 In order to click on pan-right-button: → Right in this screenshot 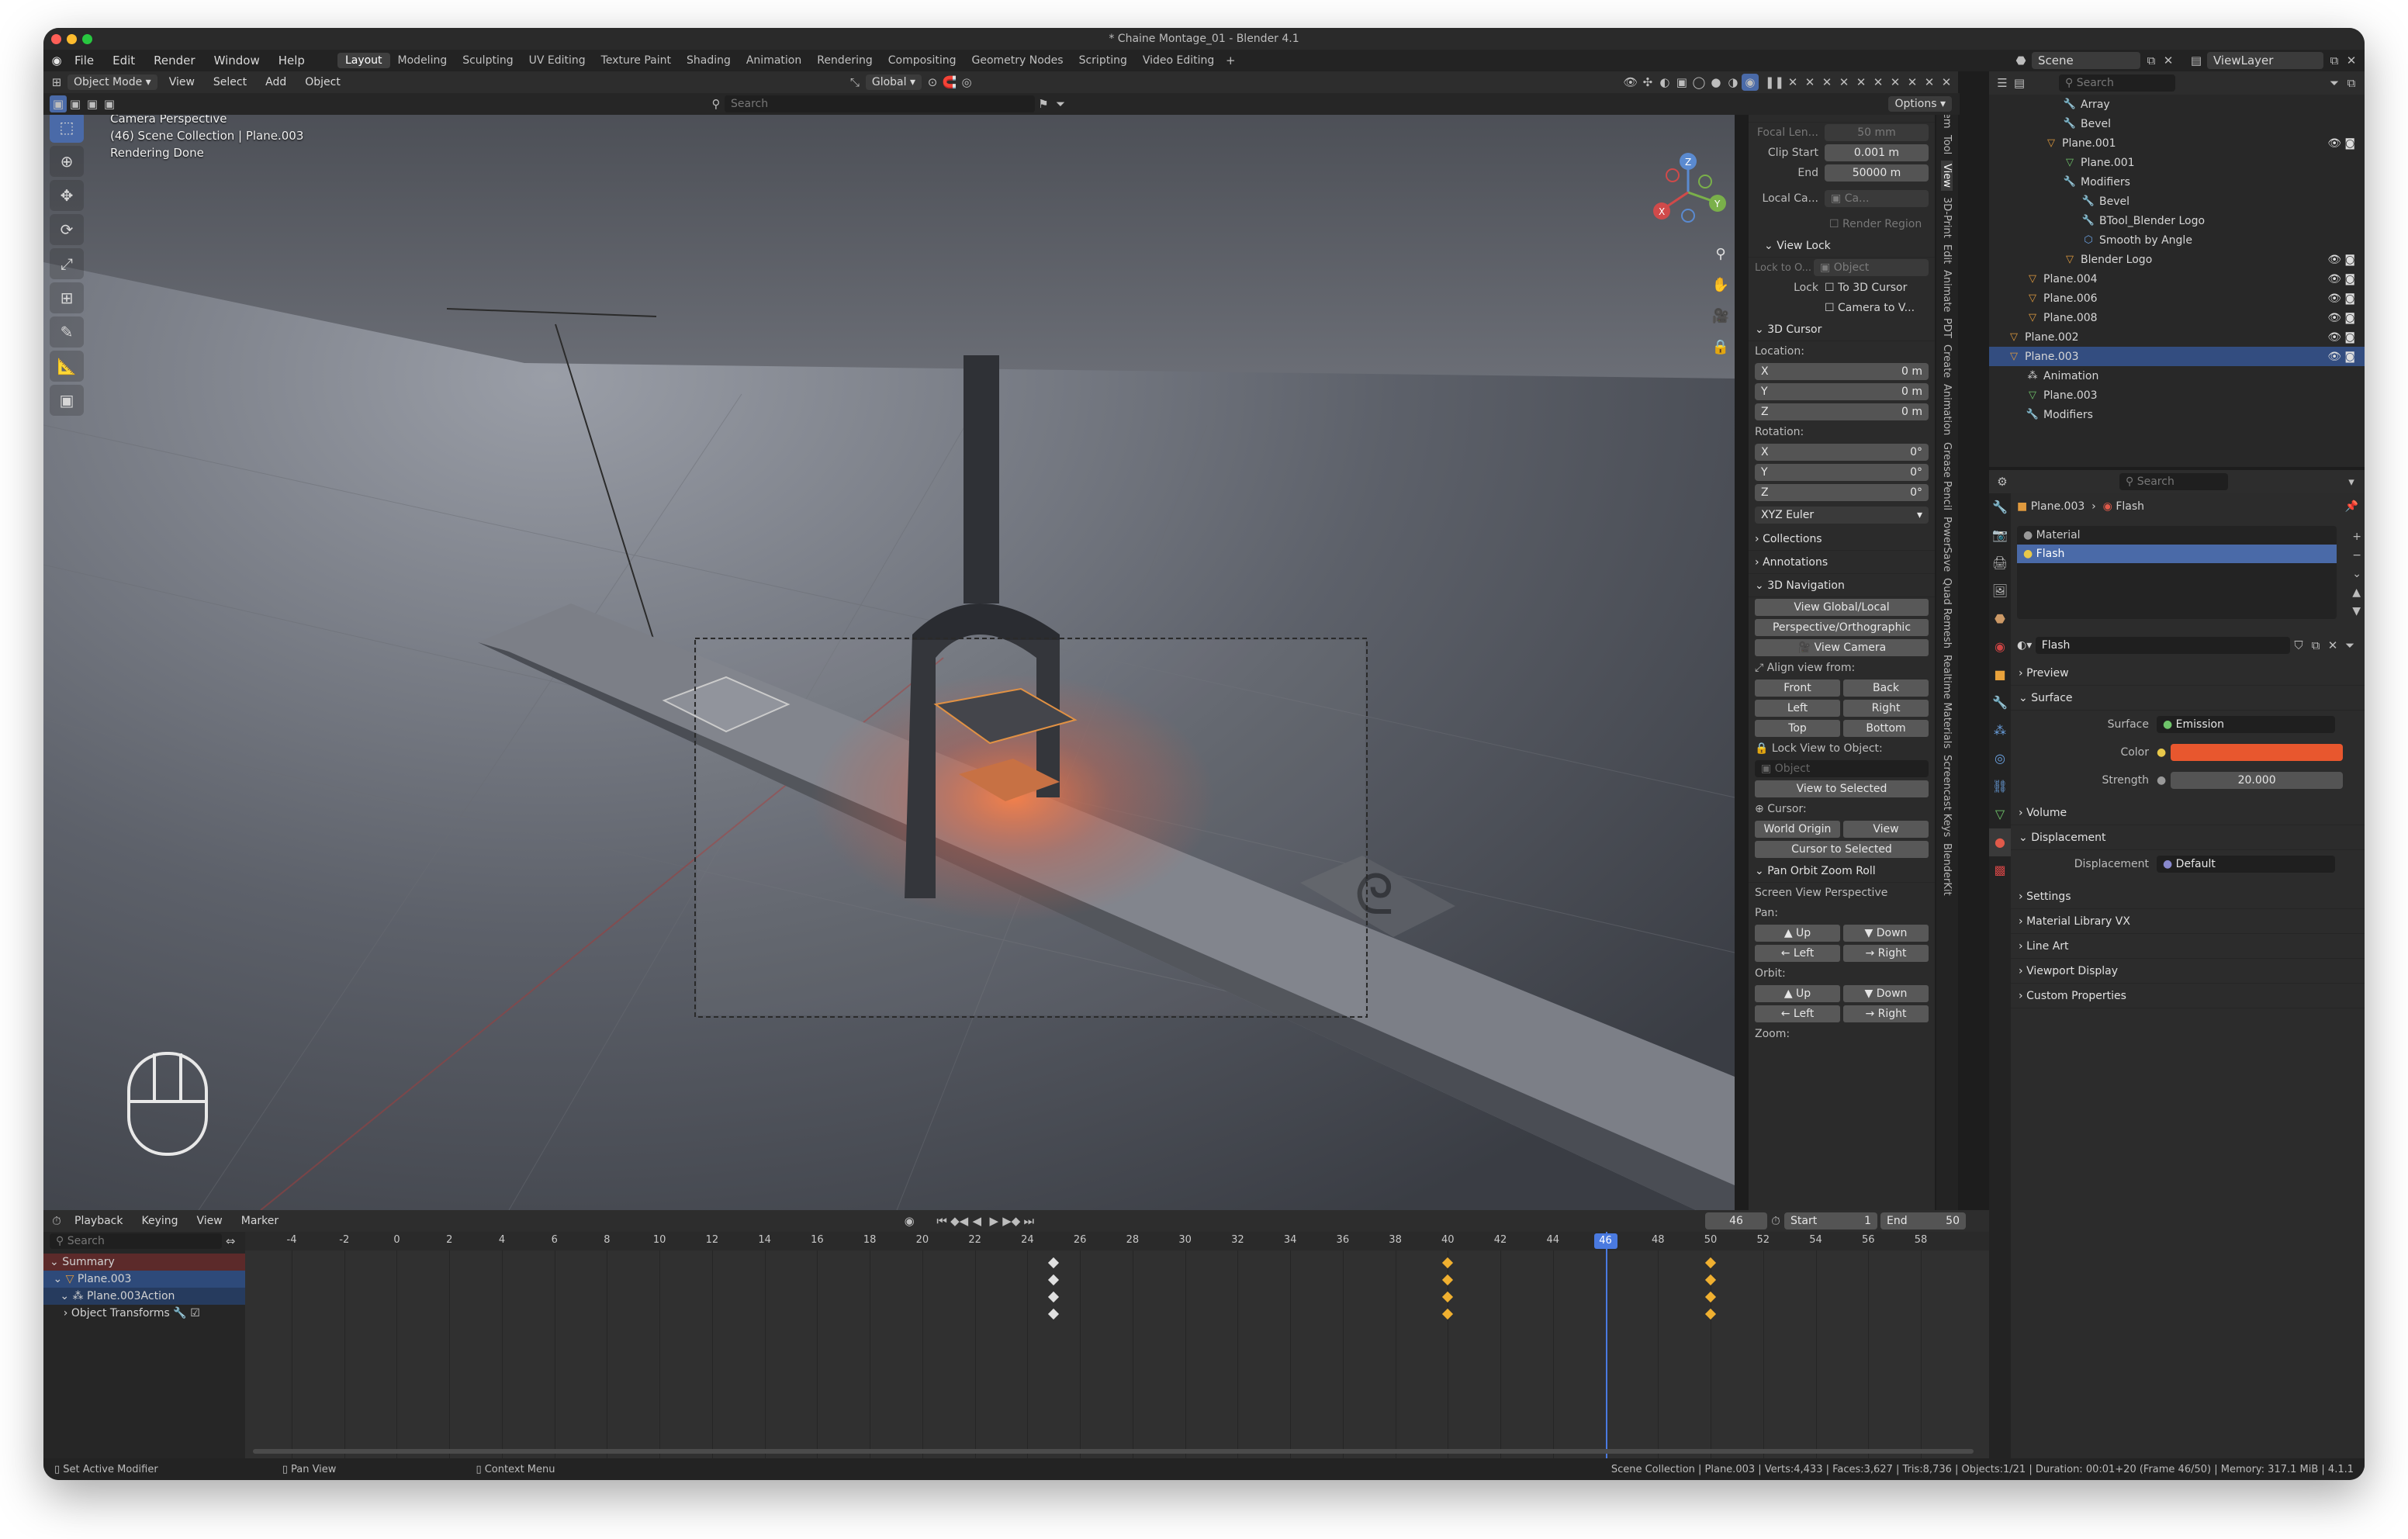, I will do `click(1886, 953)`.